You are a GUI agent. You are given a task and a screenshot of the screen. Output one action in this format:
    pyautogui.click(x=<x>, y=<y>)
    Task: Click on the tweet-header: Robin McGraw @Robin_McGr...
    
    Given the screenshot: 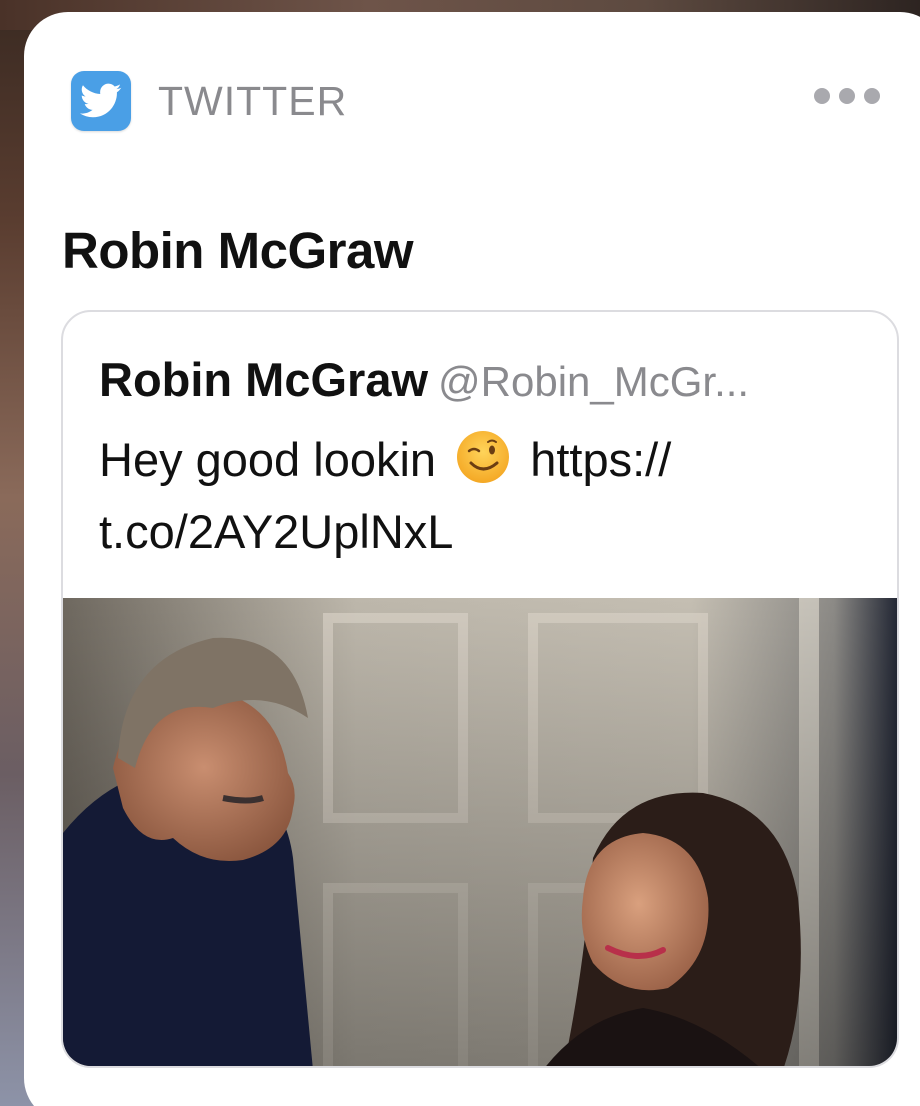 What is the action you would take?
    pyautogui.click(x=424, y=379)
    